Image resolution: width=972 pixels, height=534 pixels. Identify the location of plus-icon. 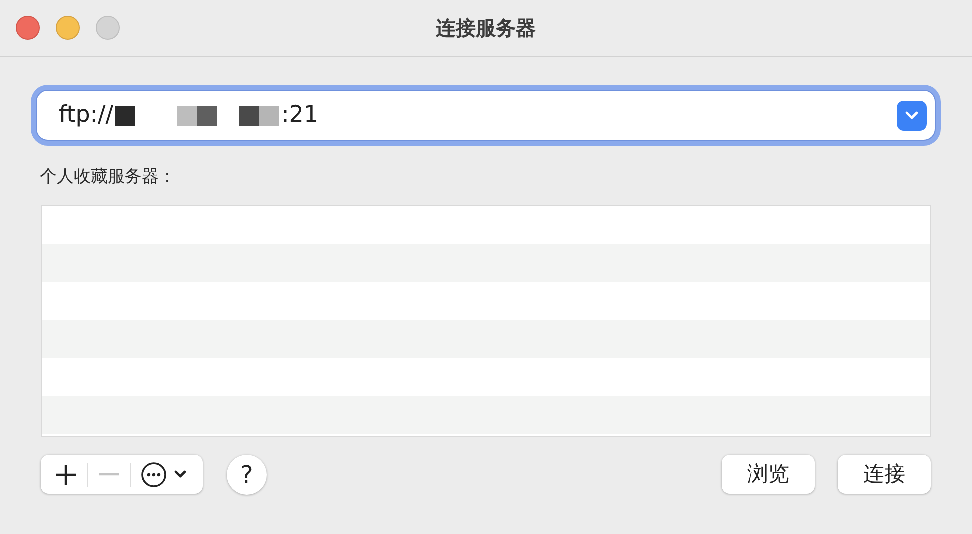
(66, 475).